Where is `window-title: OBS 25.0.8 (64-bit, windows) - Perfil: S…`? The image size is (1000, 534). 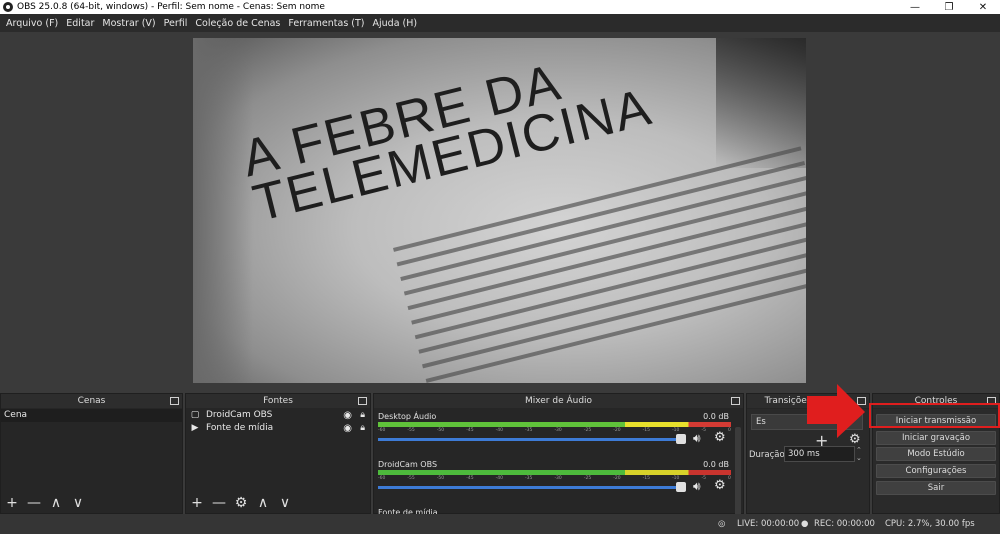
window-title: OBS 25.0.8 (64-bit, windows) - Perfil: S… is located at coordinates (171, 7).